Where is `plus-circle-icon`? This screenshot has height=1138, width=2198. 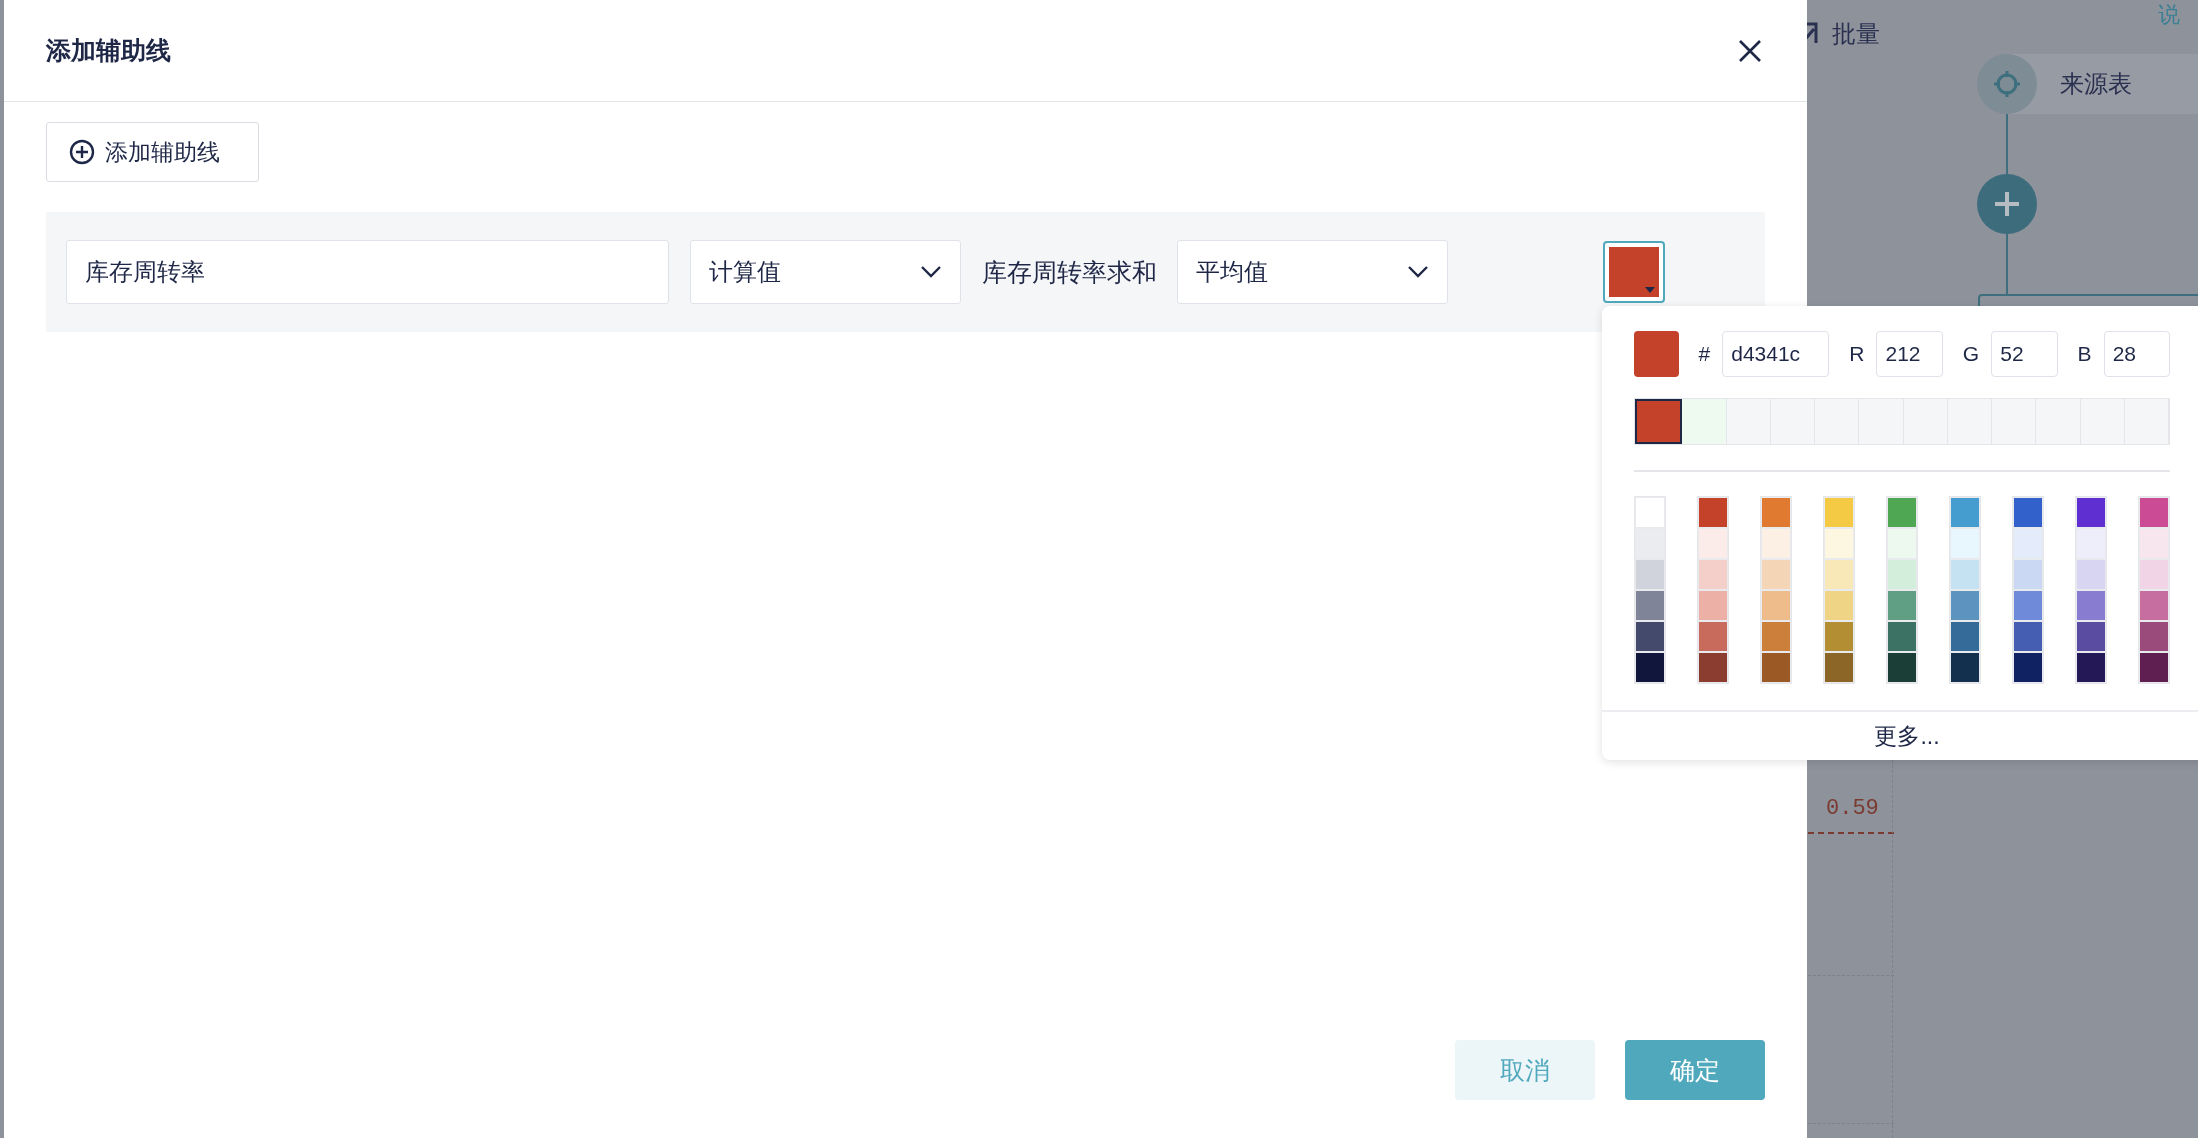
plus-circle-icon is located at coordinates (82, 152).